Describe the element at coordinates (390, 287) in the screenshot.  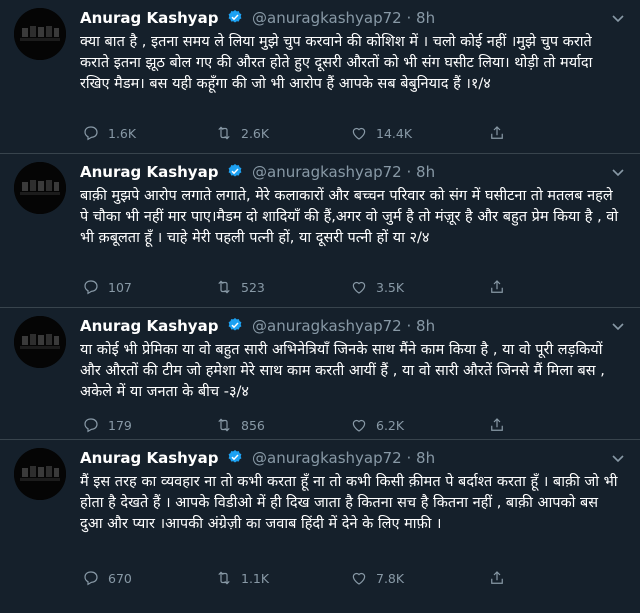
I see `like-count: 3.5K` at that location.